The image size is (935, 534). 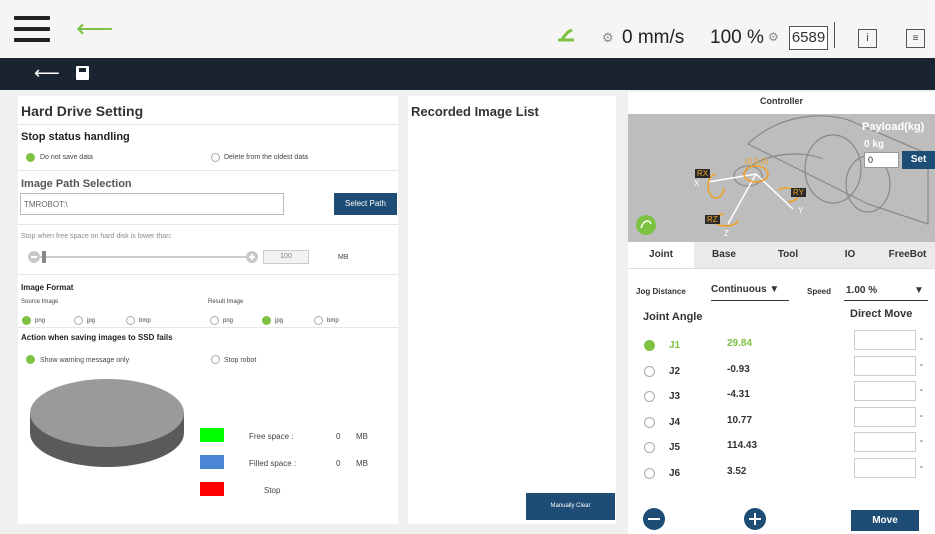 I want to click on speed-icon: ⚙, so click(x=608, y=37).